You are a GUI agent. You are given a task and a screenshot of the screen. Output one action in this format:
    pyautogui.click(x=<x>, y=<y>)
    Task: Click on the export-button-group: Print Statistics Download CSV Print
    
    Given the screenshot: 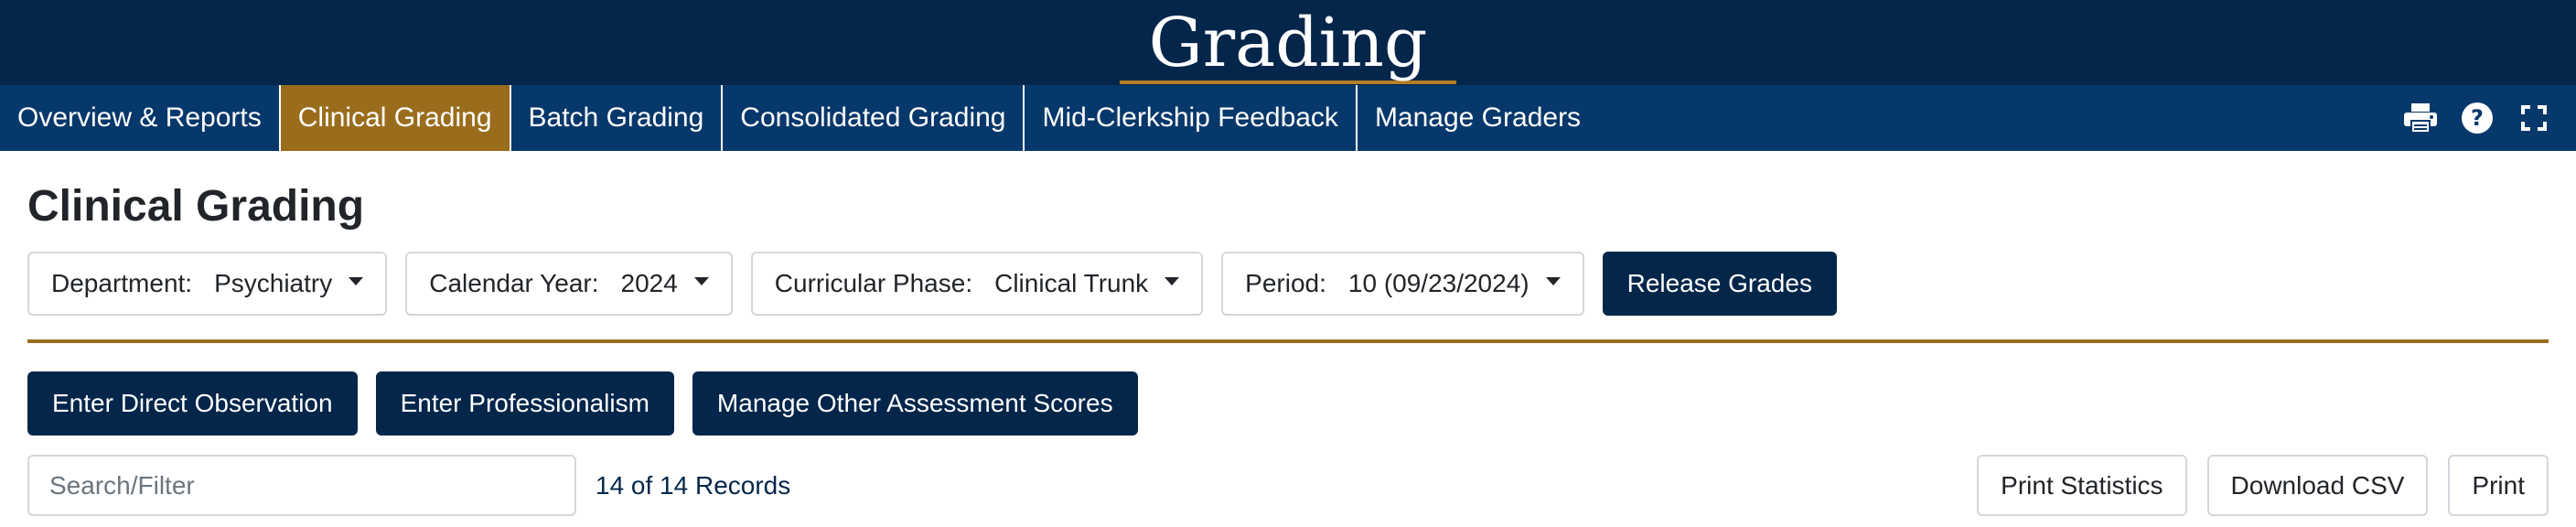 What is the action you would take?
    pyautogui.click(x=2263, y=485)
    